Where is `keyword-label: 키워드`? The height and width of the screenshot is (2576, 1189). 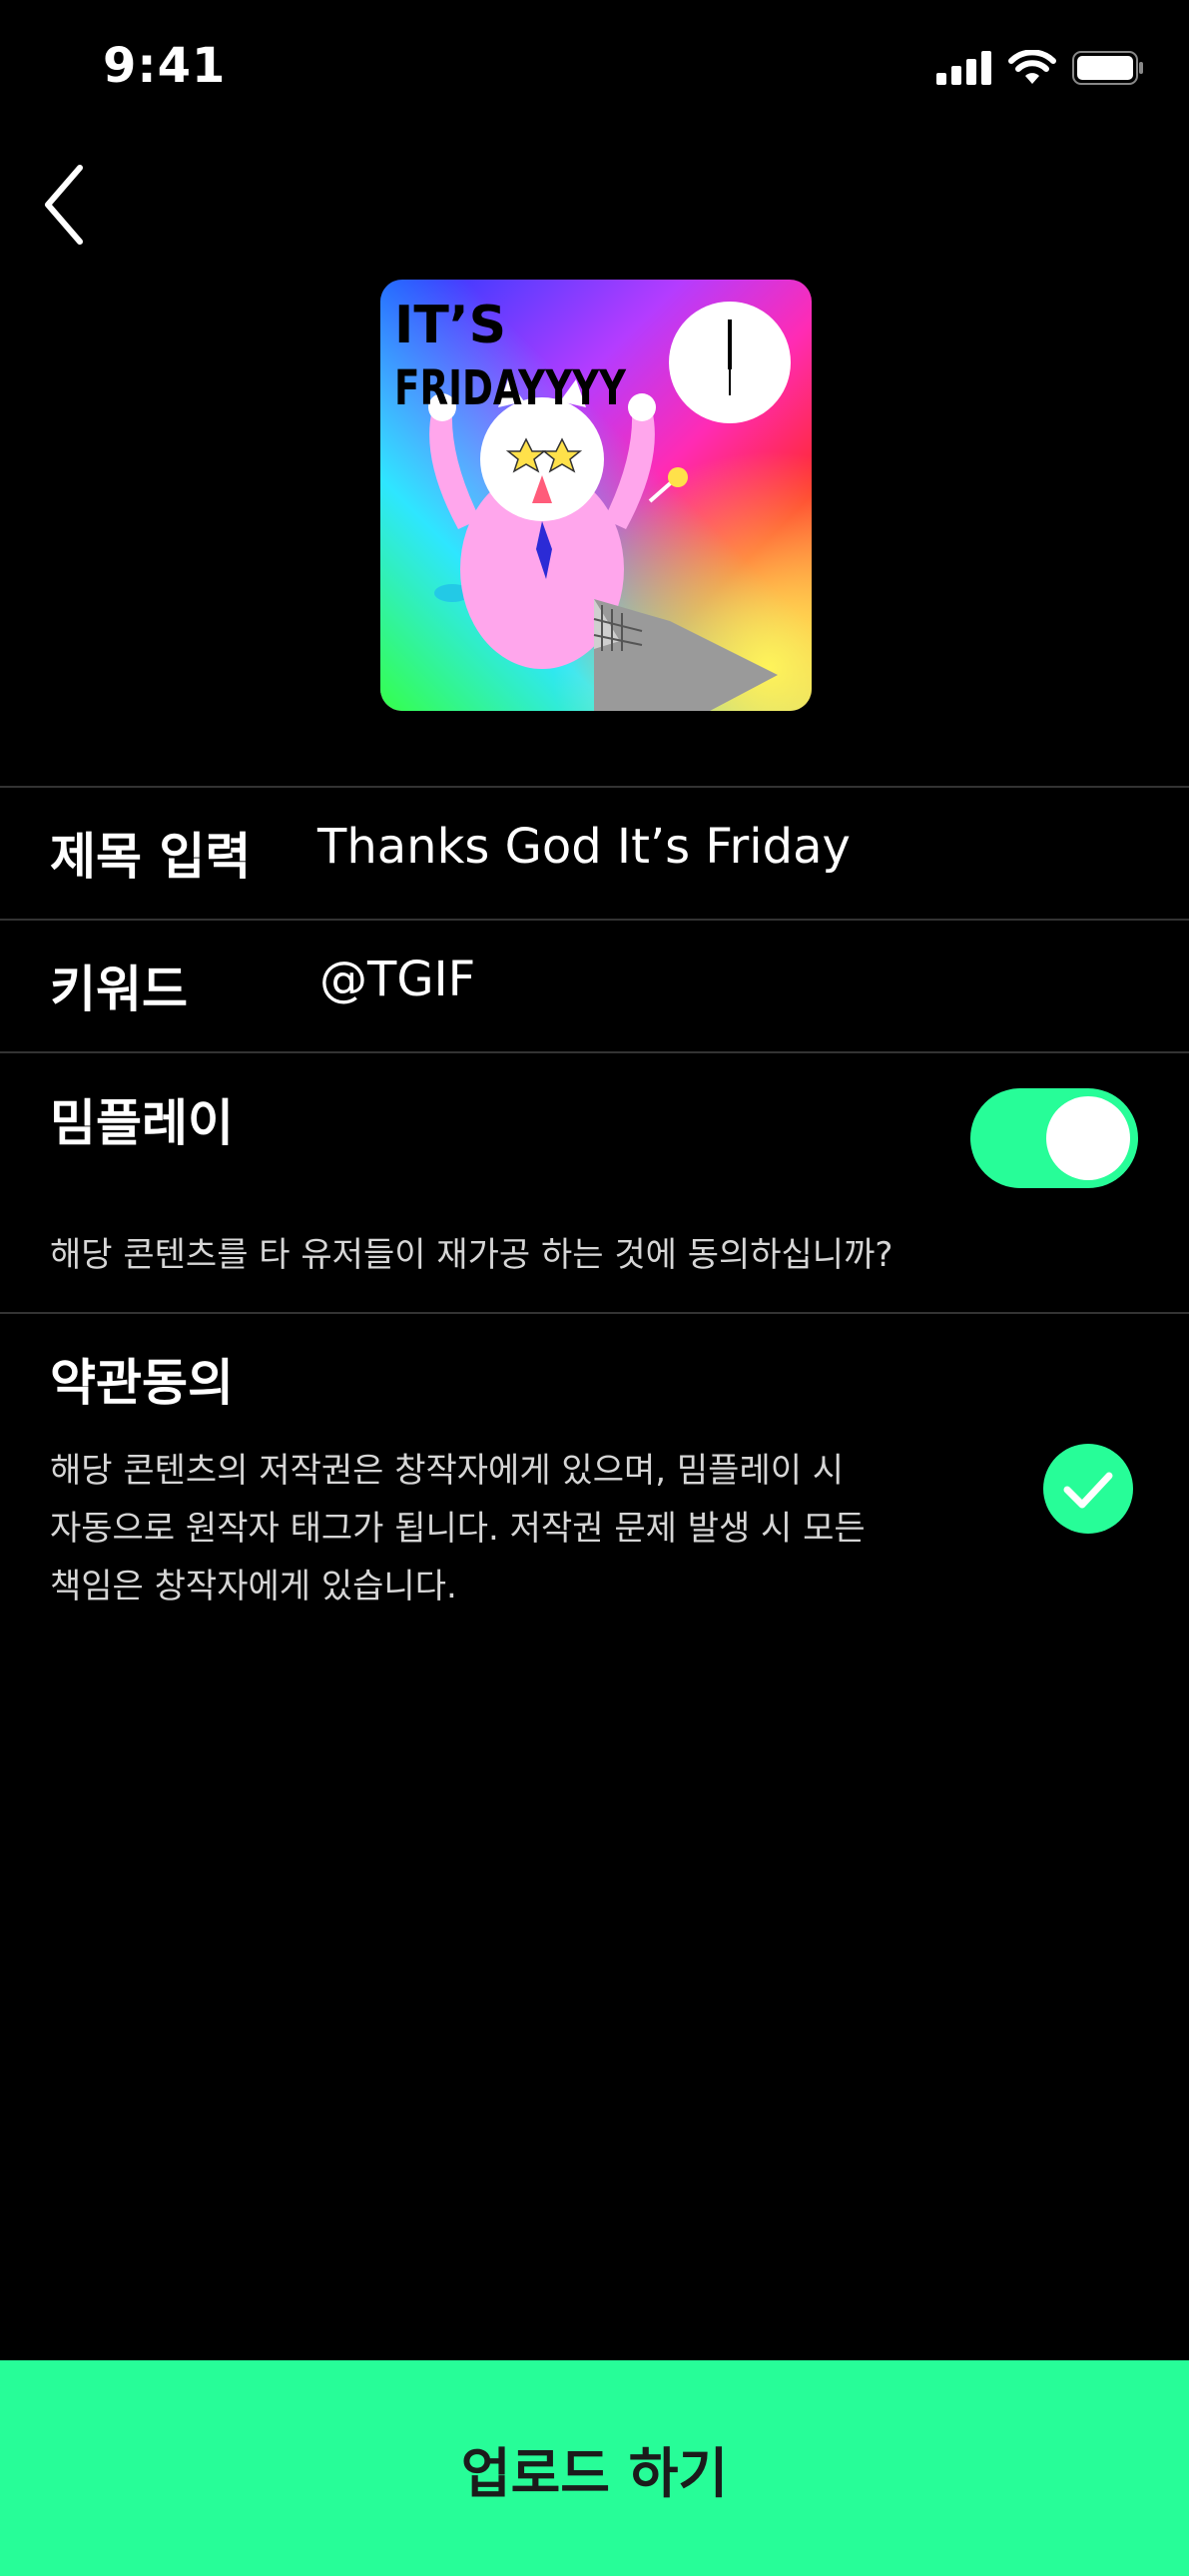
keyword-label: 키워드 is located at coordinates (119, 989).